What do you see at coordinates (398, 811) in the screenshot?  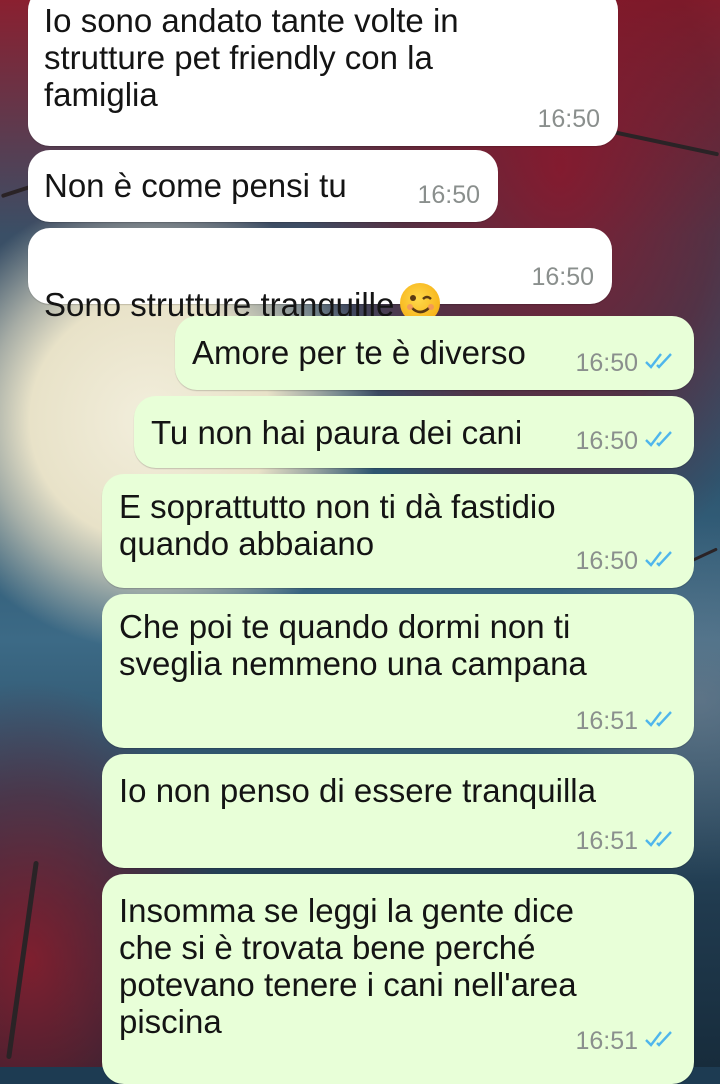 I see `outgoing-message: Io non penso di essere tranquilla 16:51` at bounding box center [398, 811].